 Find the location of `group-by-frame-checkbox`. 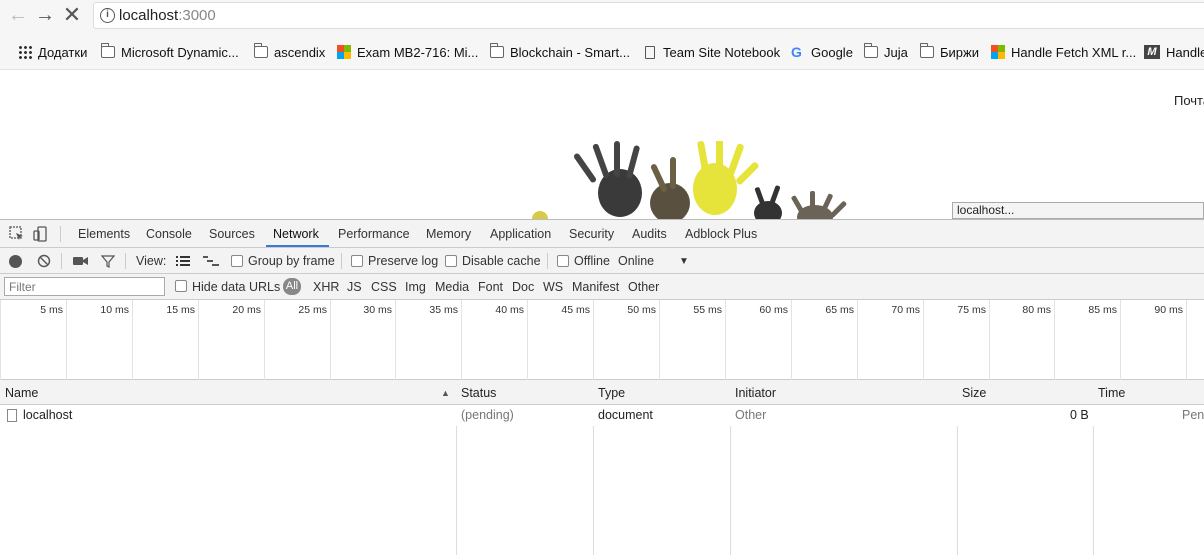

group-by-frame-checkbox is located at coordinates (237, 261).